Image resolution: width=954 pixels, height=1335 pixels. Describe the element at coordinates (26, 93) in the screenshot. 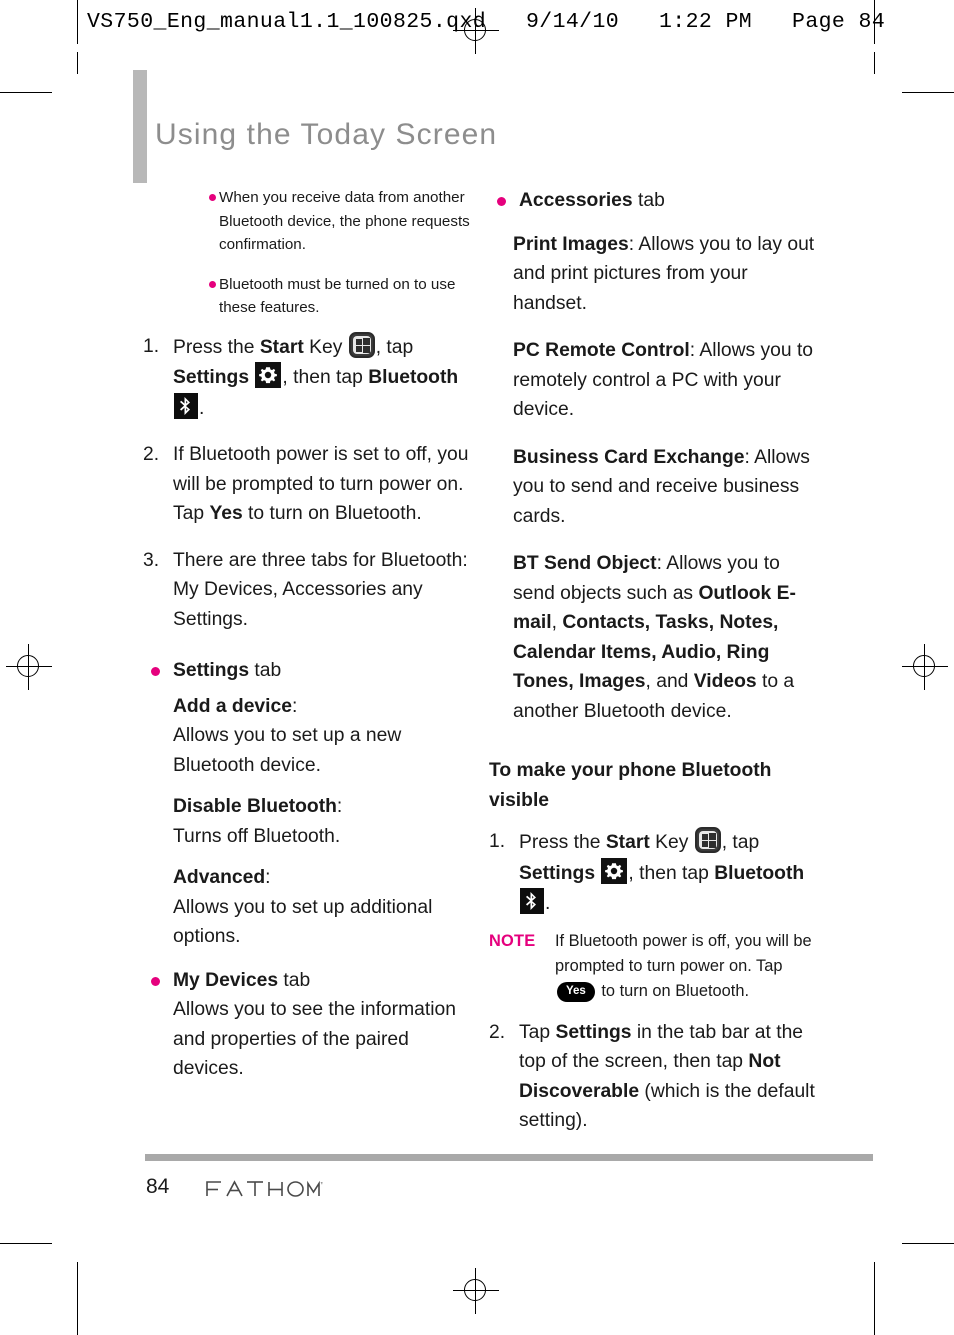

I see `crop-mark-top-left-horizontal` at that location.